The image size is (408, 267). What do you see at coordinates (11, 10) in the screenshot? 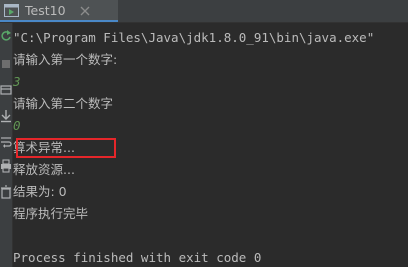
I see `run-config-icon` at bounding box center [11, 10].